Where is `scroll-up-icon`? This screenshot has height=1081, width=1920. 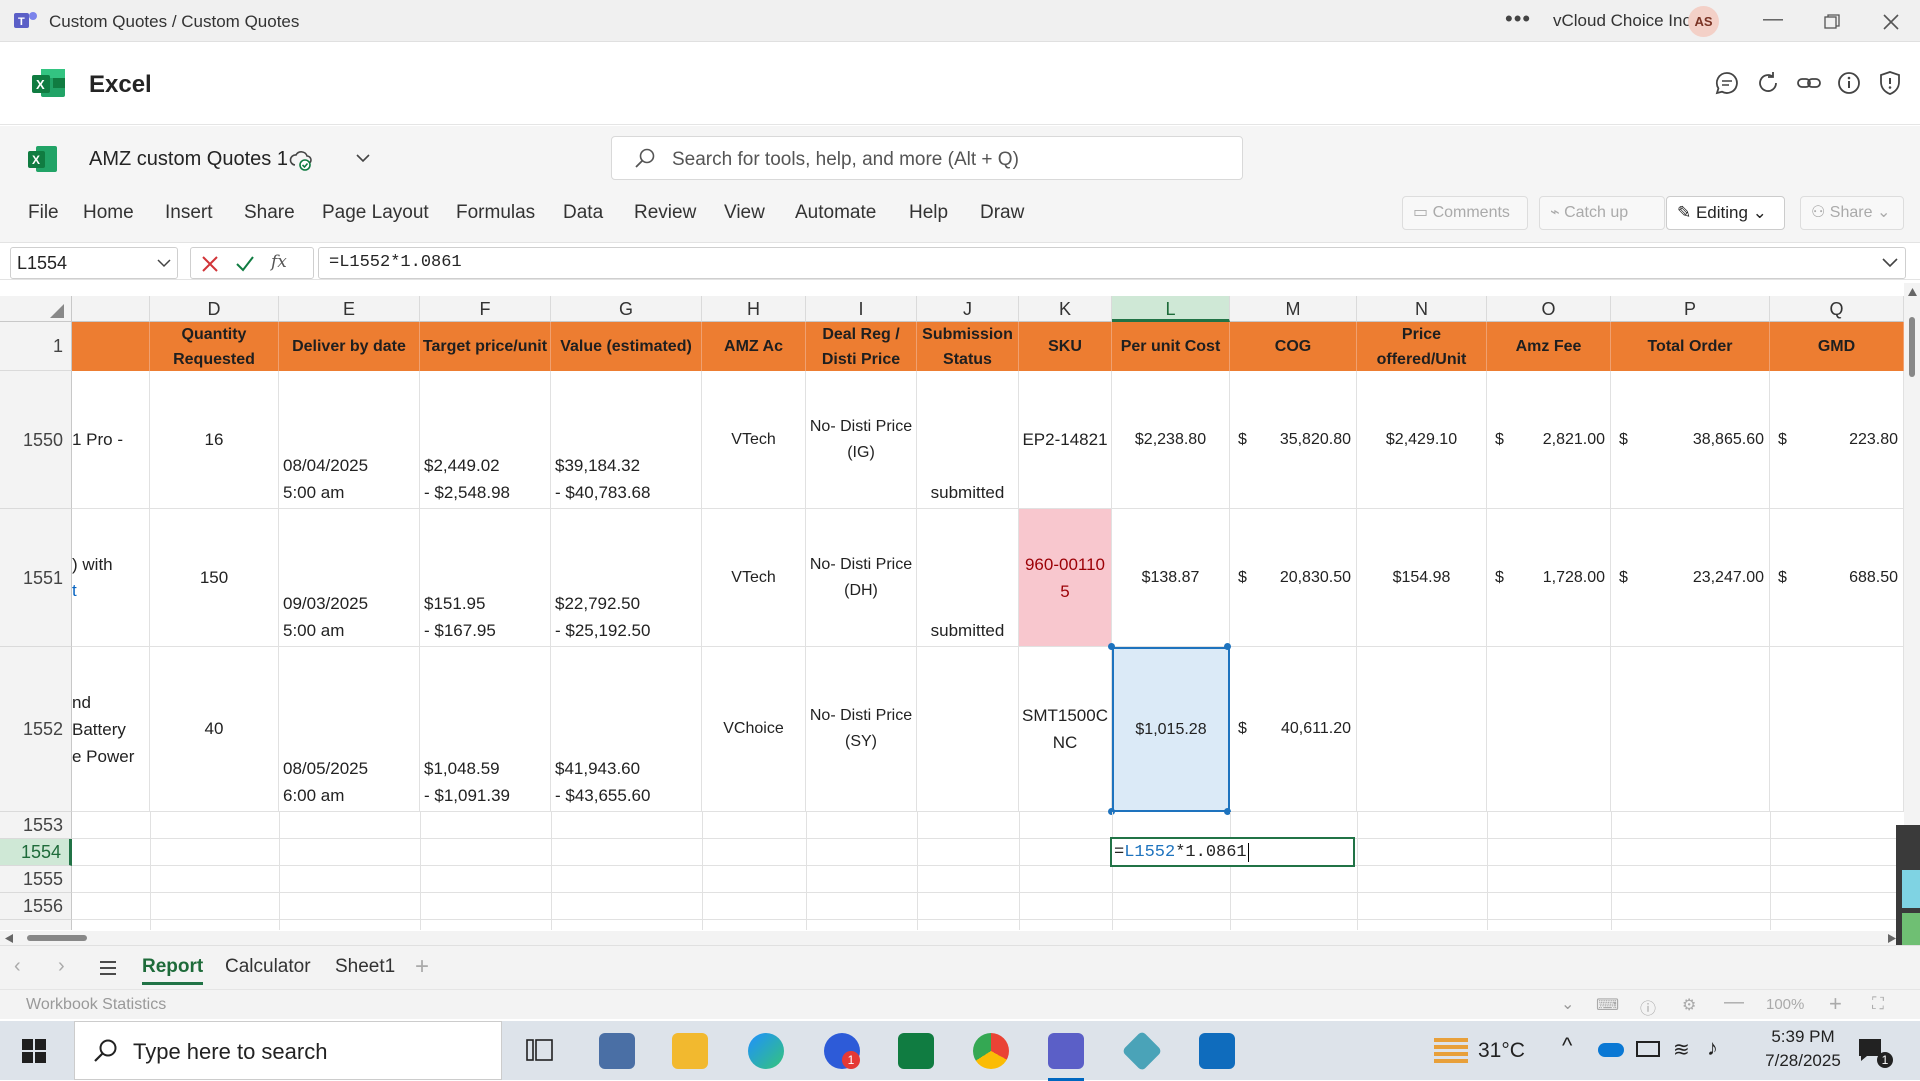
scroll-up-icon is located at coordinates (1912, 292).